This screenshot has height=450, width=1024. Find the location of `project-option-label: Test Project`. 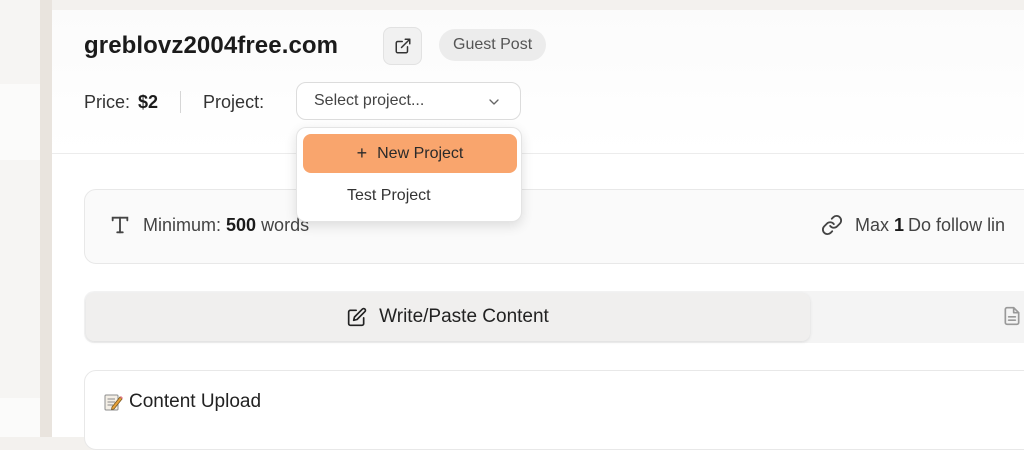

project-option-label: Test Project is located at coordinates (389, 195).